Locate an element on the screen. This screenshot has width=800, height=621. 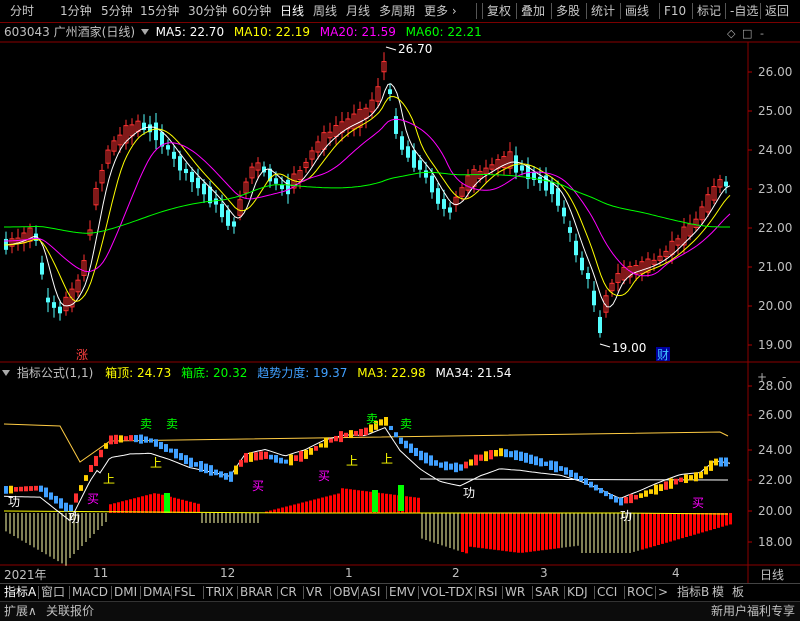
stats-button: 统计 is located at coordinates (603, 11).